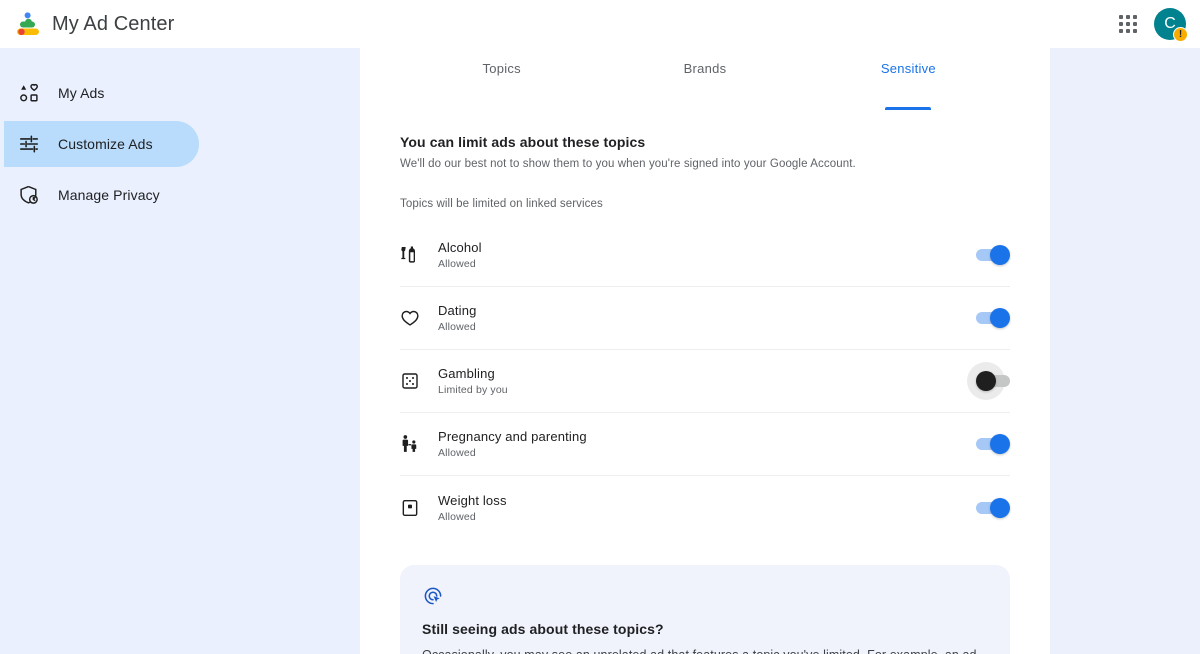 This screenshot has height=654, width=1200. Describe the element at coordinates (1180, 34) in the screenshot. I see `avatar-alert-badge: !` at that location.